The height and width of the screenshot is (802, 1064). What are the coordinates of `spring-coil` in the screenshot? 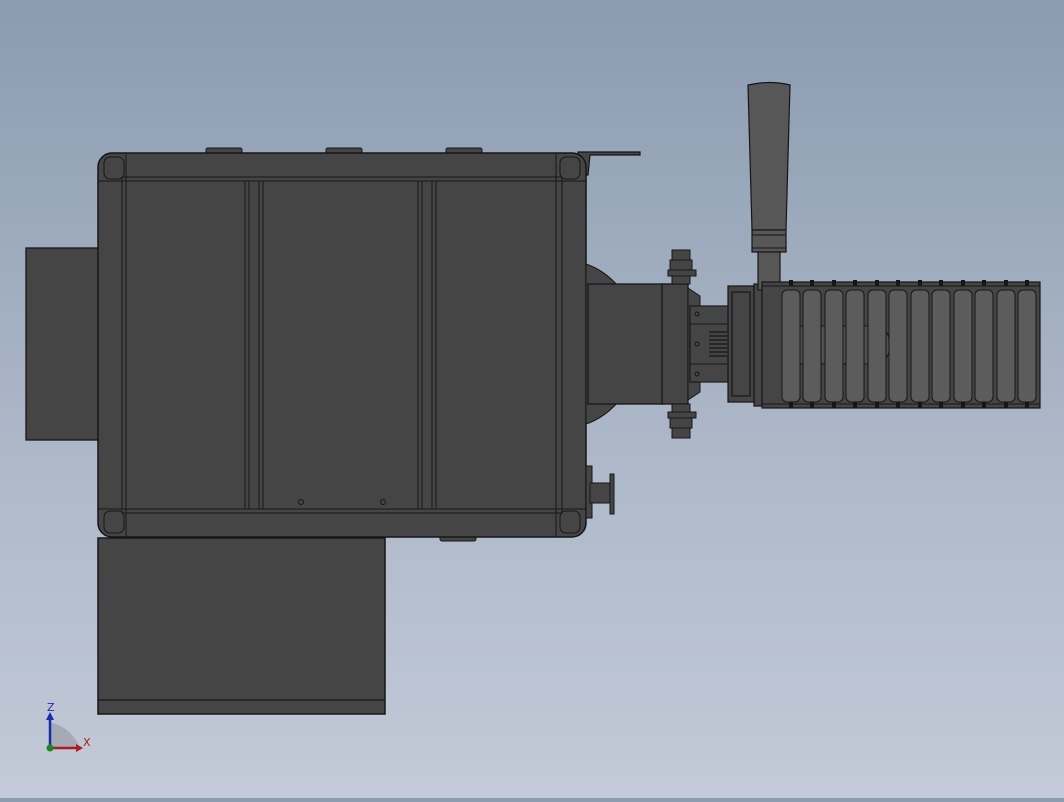 It's located at (718, 344).